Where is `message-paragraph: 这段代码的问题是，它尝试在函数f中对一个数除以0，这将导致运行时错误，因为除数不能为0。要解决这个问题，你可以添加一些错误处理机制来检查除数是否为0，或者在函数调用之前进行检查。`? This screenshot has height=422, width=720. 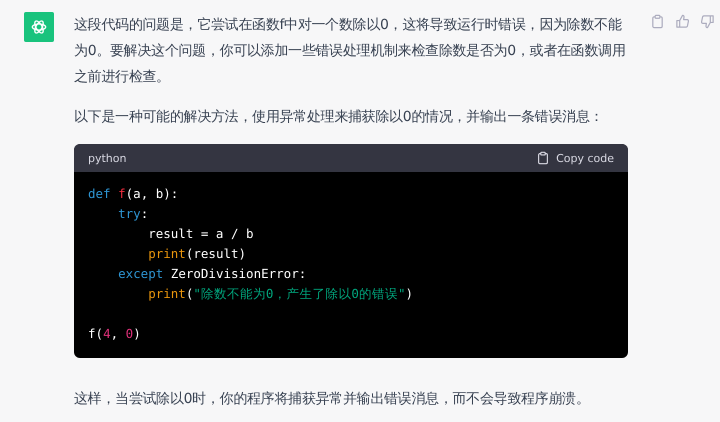 message-paragraph: 这段代码的问题是，它尝试在函数f中对一个数除以0，这将导致运行时错误，因为除数不能为0。要解决这个问题，你可以添加一些错误处理机制来检查除数是否为0，或者在函数调用之前进行检查。 is located at coordinates (350, 51).